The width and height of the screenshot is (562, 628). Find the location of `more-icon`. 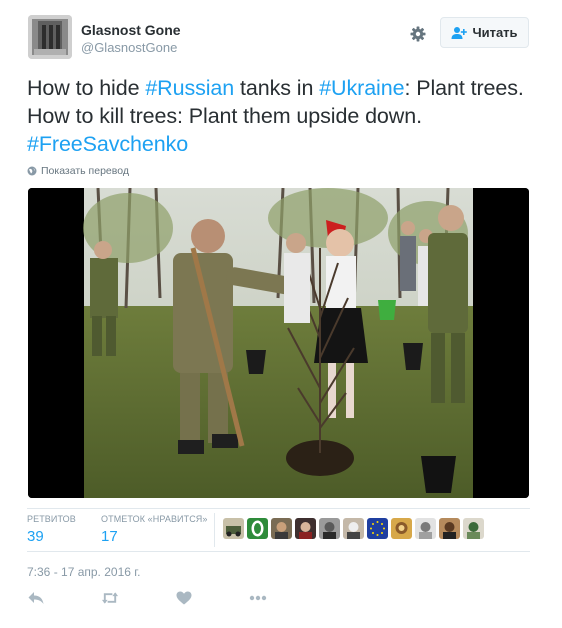

more-icon is located at coordinates (258, 598).